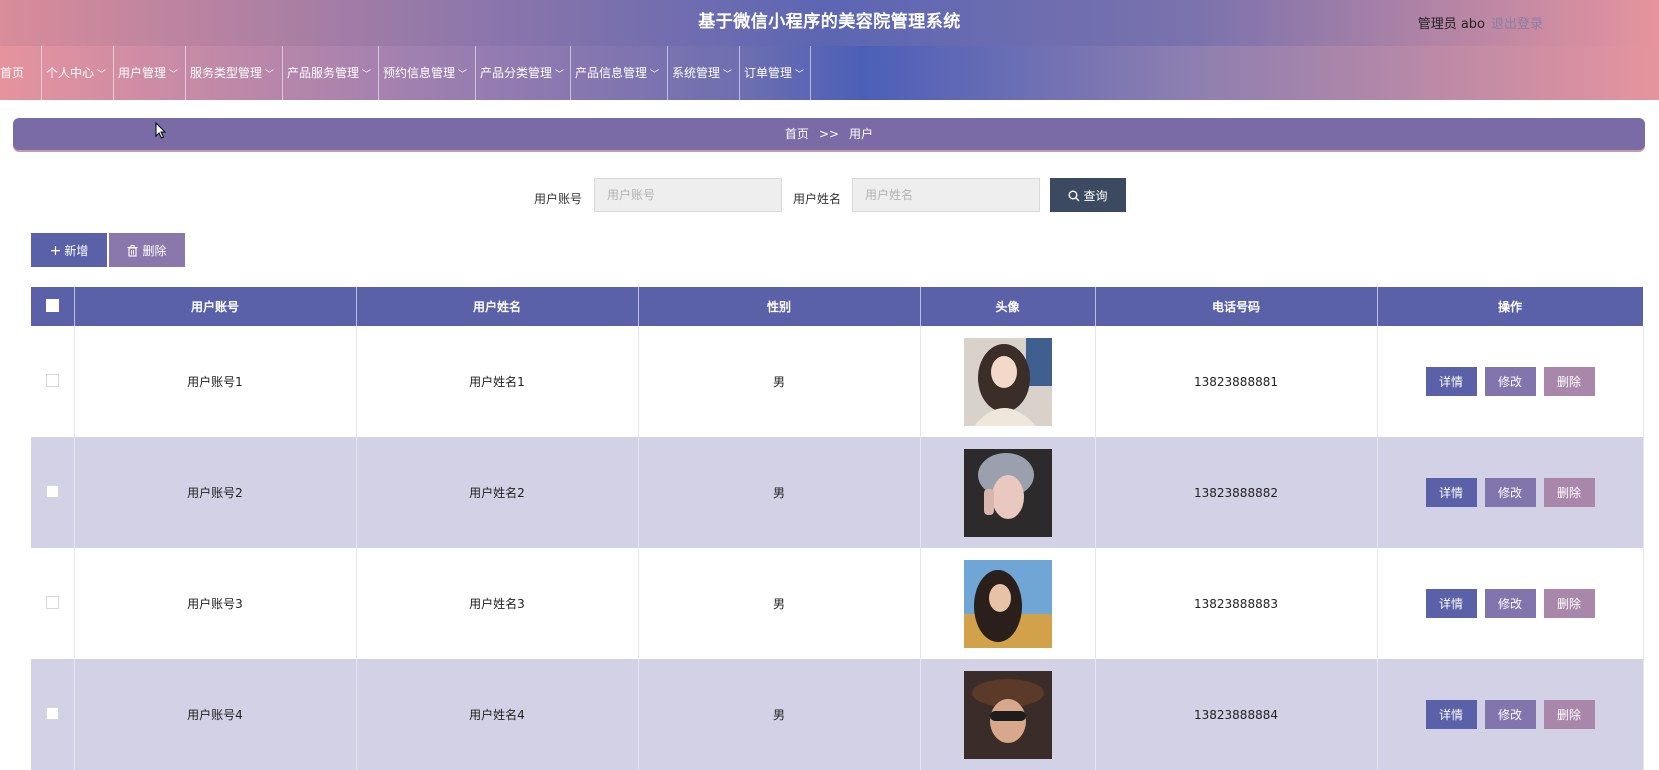 The height and width of the screenshot is (770, 1659). What do you see at coordinates (215, 306) in the screenshot?
I see `column-header-account: 用户账号` at bounding box center [215, 306].